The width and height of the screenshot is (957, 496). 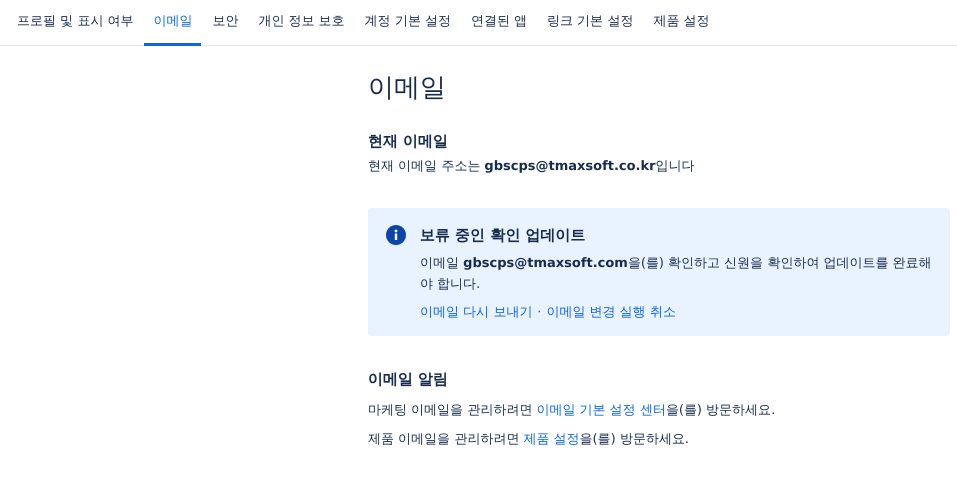 What do you see at coordinates (75, 23) in the screenshot?
I see `tab: 프로필 및 표시 여부` at bounding box center [75, 23].